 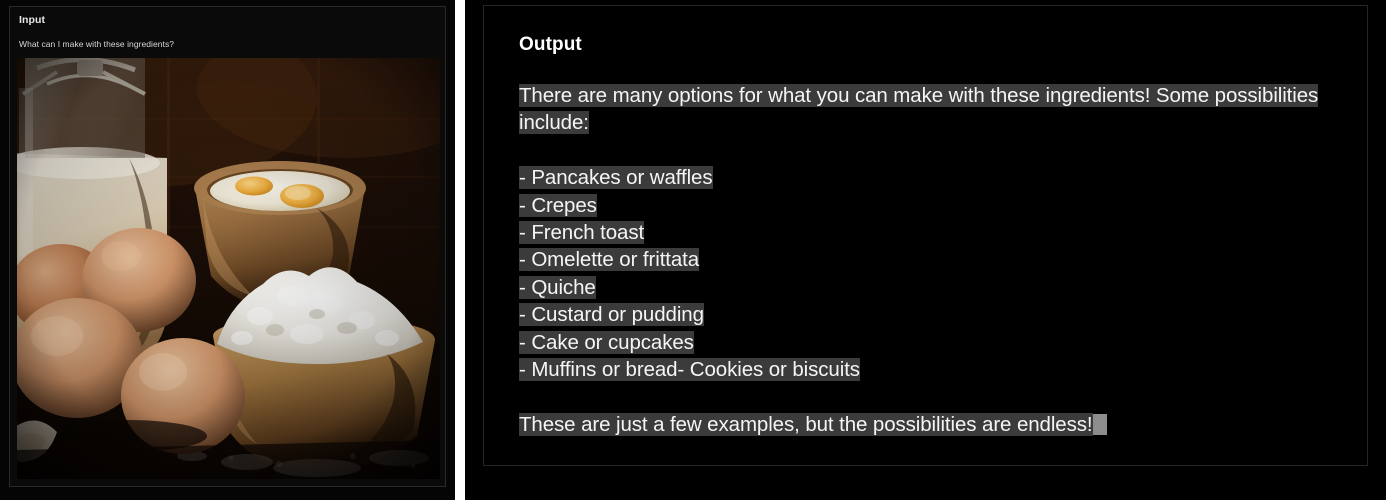 I want to click on input-panel-title: Input, so click(x=32, y=20).